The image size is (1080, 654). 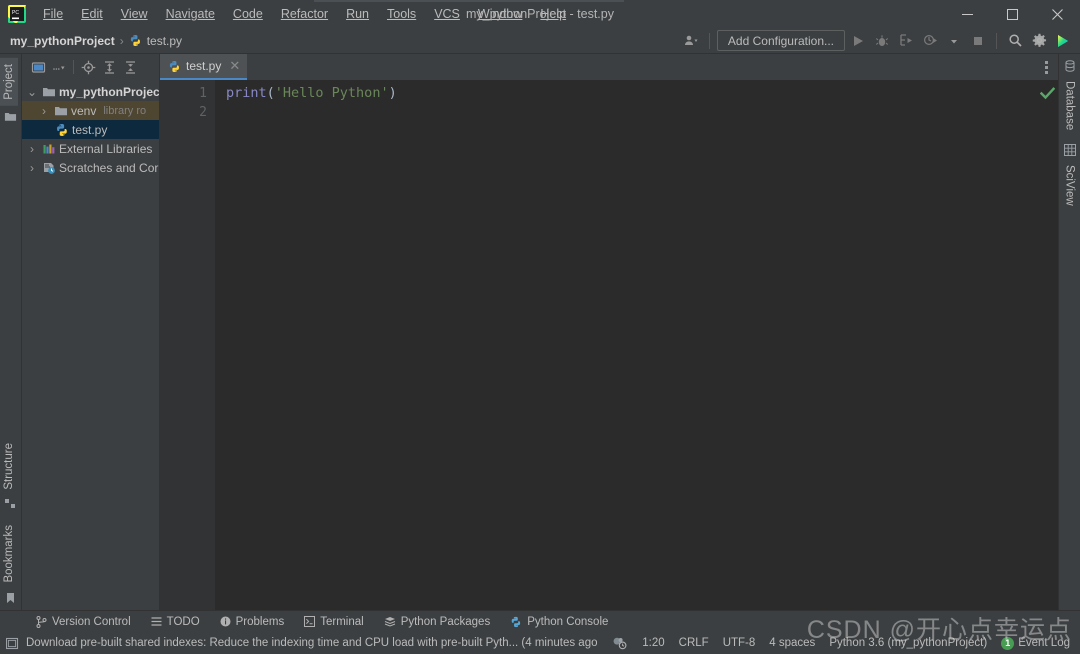 I want to click on tree-node-test-py: test.py, so click(x=90, y=129).